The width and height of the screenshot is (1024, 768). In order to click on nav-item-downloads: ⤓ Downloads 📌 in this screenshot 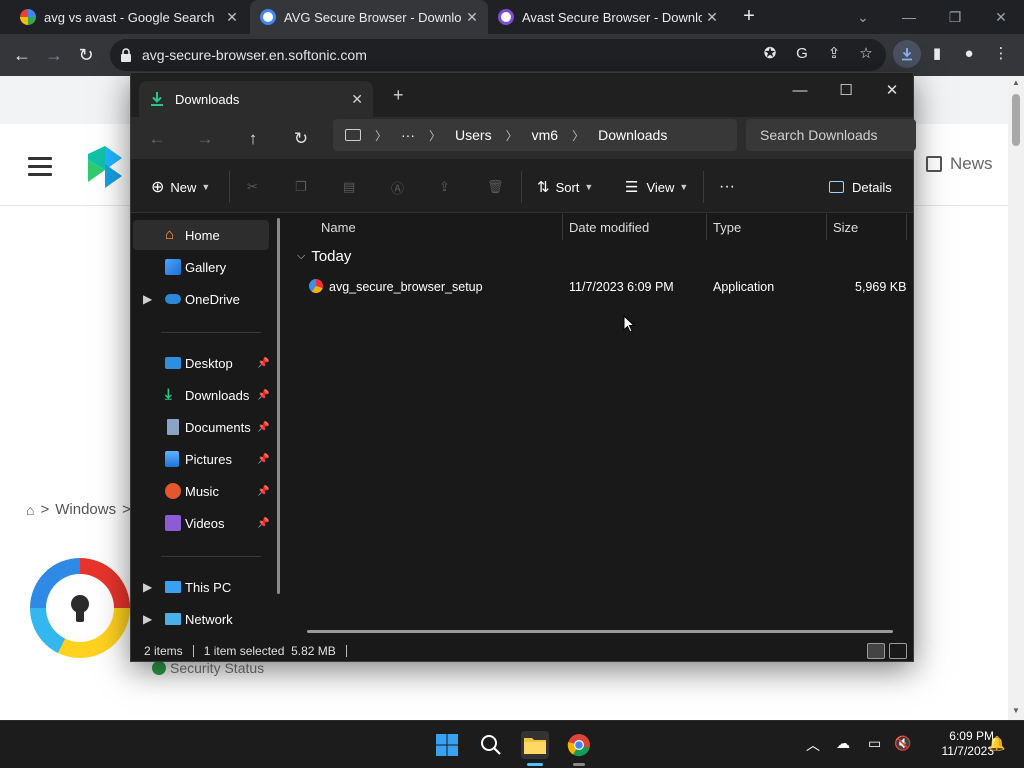, I will do `click(201, 395)`.